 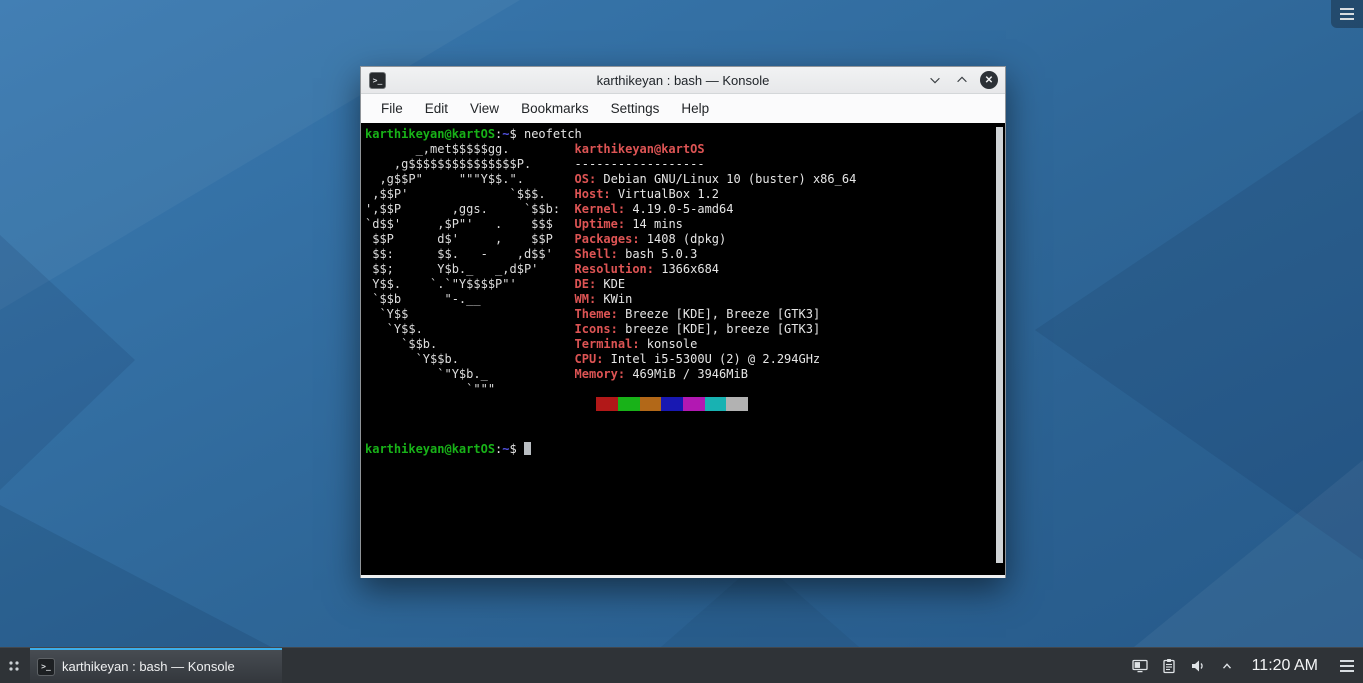 I want to click on task-button-konsole: >_ karthikeyan : bash — Konsole, so click(x=156, y=665).